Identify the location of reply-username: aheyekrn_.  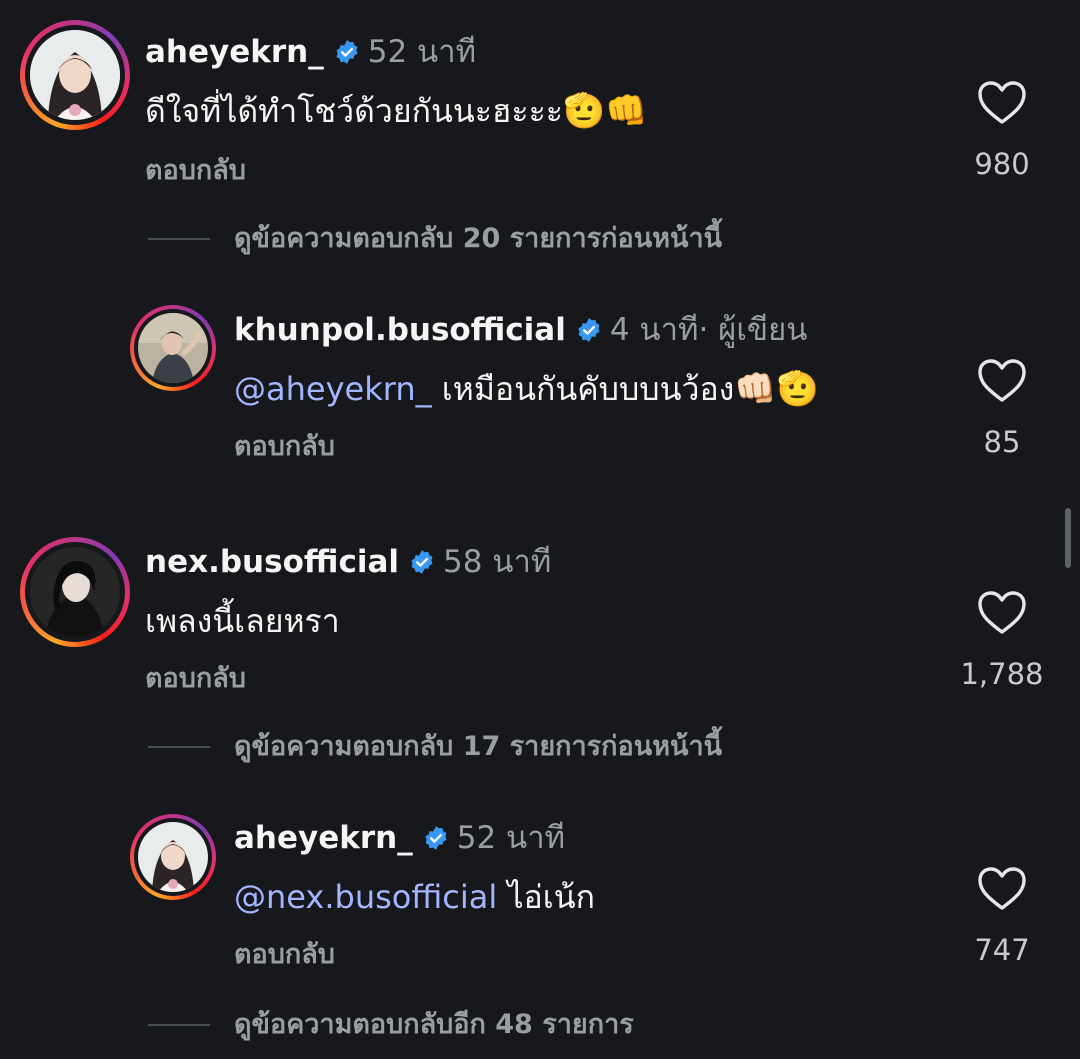
(323, 838).